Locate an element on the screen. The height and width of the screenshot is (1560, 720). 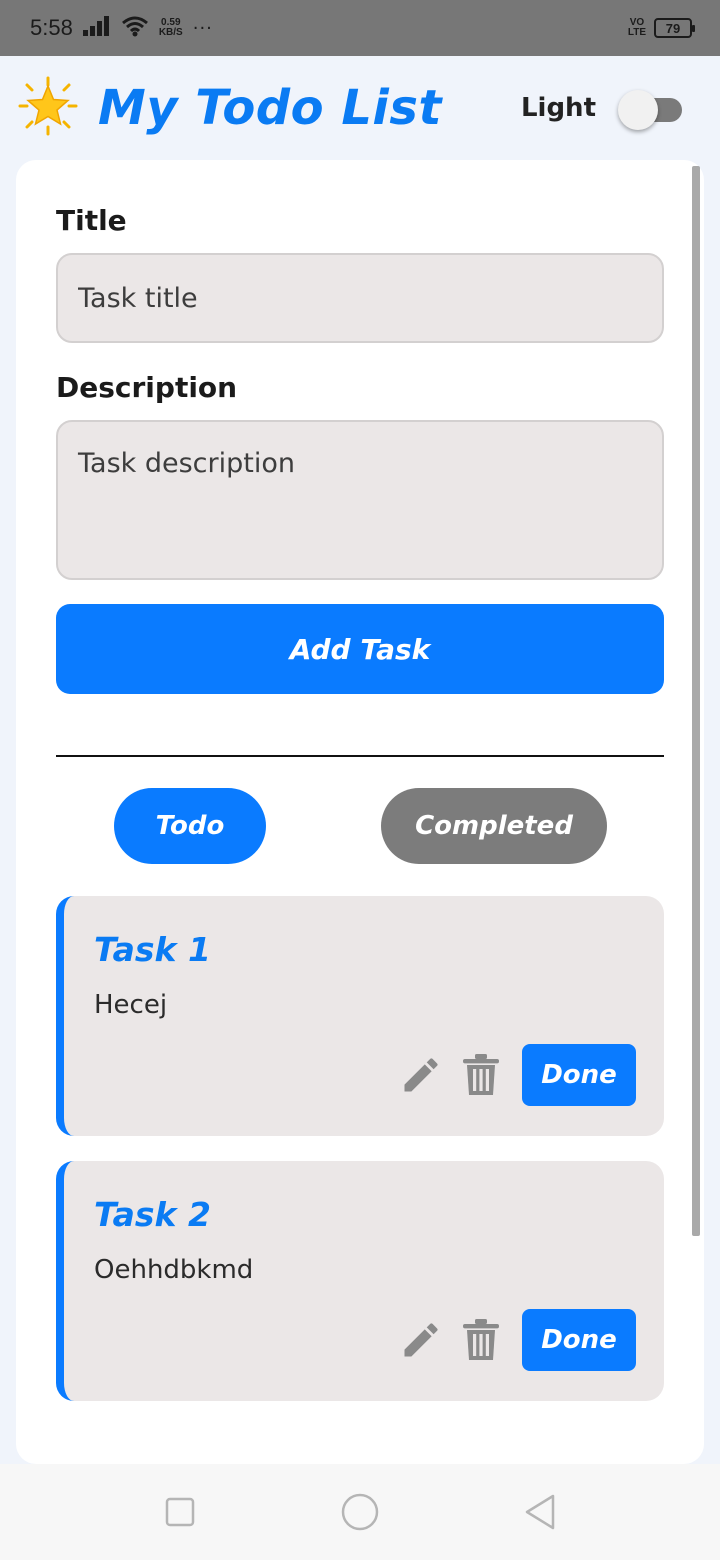
more-notifications-icon: ··· is located at coordinates (202, 28).